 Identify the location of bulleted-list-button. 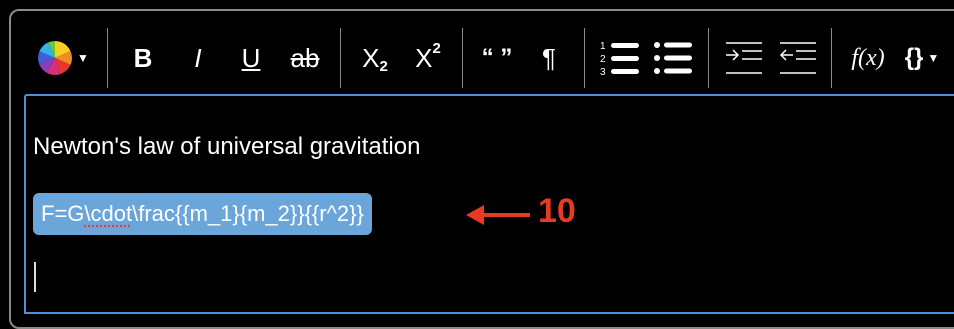
(674, 58).